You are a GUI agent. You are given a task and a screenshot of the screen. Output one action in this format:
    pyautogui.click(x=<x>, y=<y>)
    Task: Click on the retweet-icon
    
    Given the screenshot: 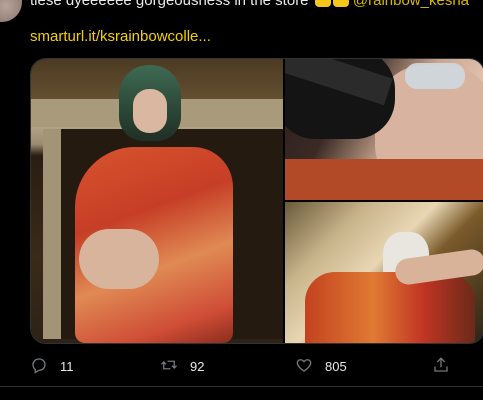 What is the action you would take?
    pyautogui.click(x=169, y=366)
    